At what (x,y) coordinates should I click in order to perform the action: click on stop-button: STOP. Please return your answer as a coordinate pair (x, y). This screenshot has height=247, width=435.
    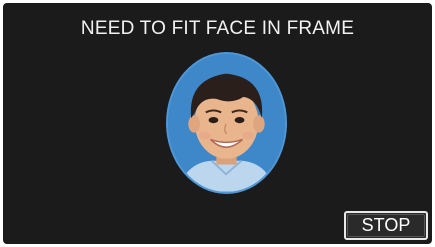
    Looking at the image, I should click on (386, 225).